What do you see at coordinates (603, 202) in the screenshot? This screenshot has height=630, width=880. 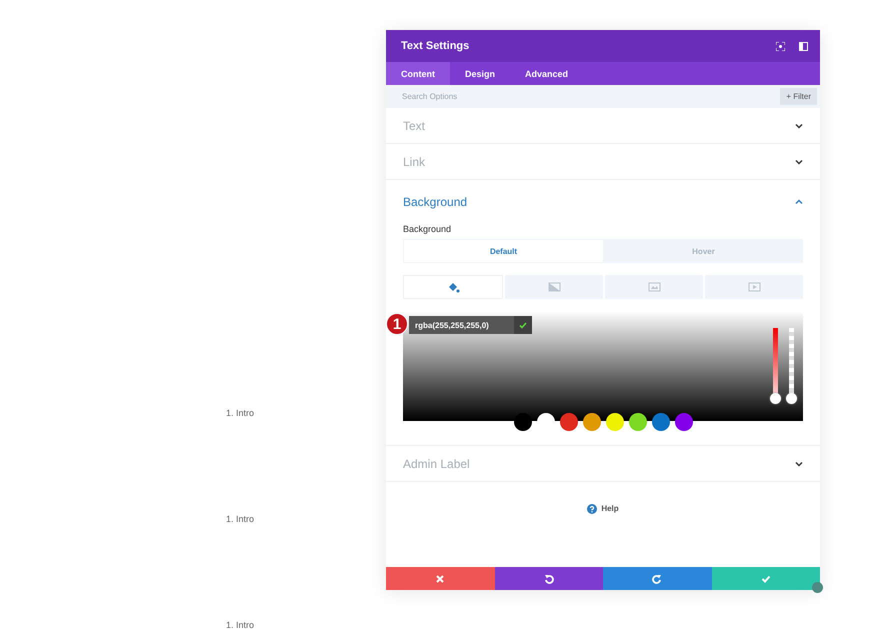 I see `section-header: Background` at bounding box center [603, 202].